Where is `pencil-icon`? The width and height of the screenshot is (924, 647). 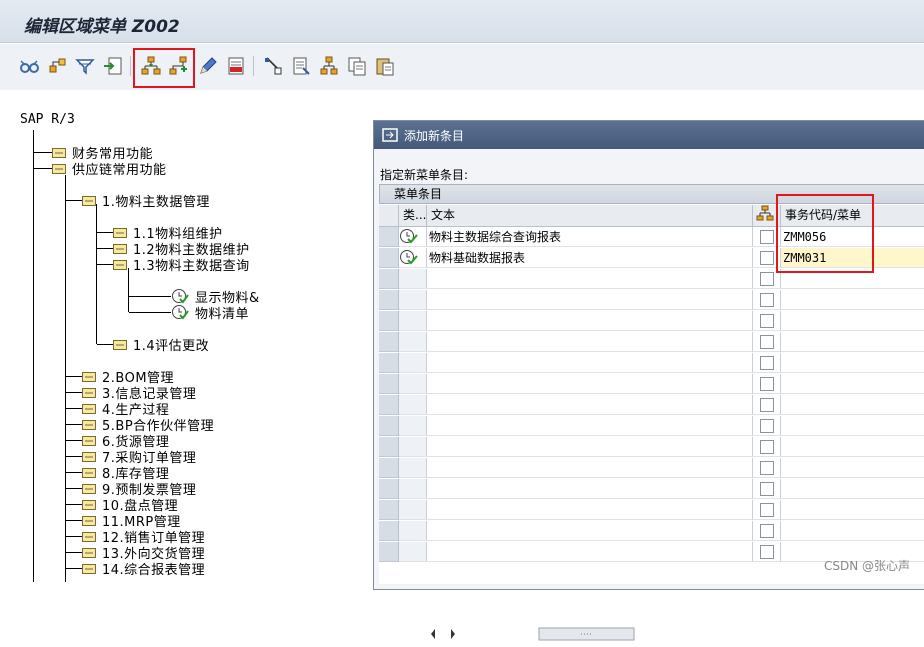 pencil-icon is located at coordinates (208, 66).